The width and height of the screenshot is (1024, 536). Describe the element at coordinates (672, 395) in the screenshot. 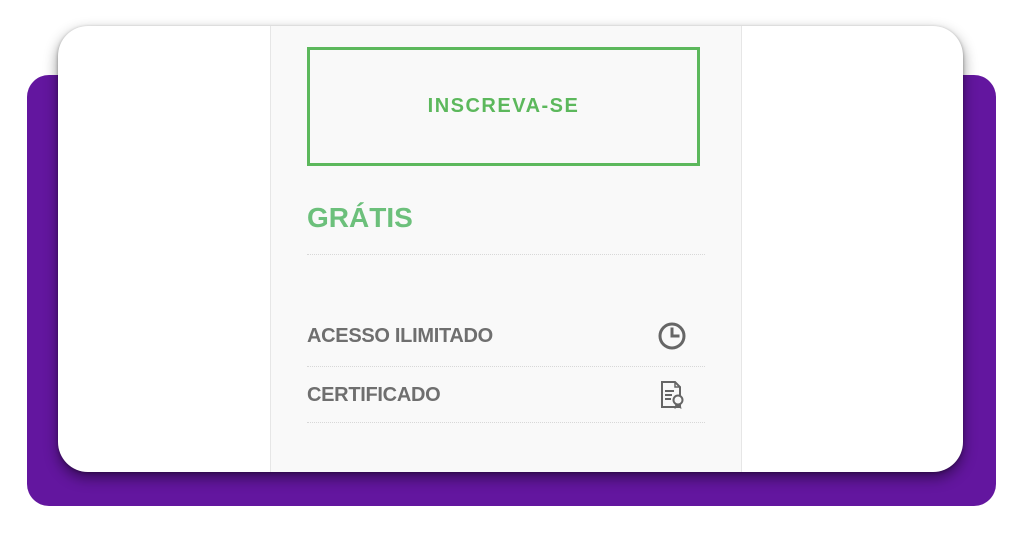

I see `certificate-icon` at that location.